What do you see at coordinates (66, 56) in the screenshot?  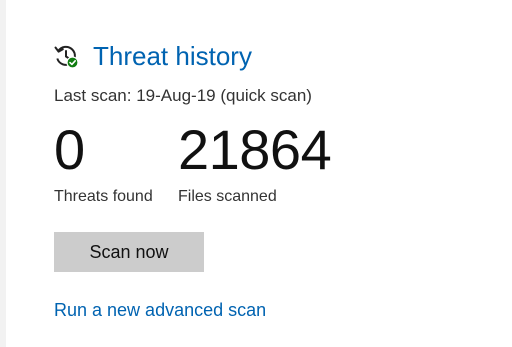 I see `history-check-icon` at bounding box center [66, 56].